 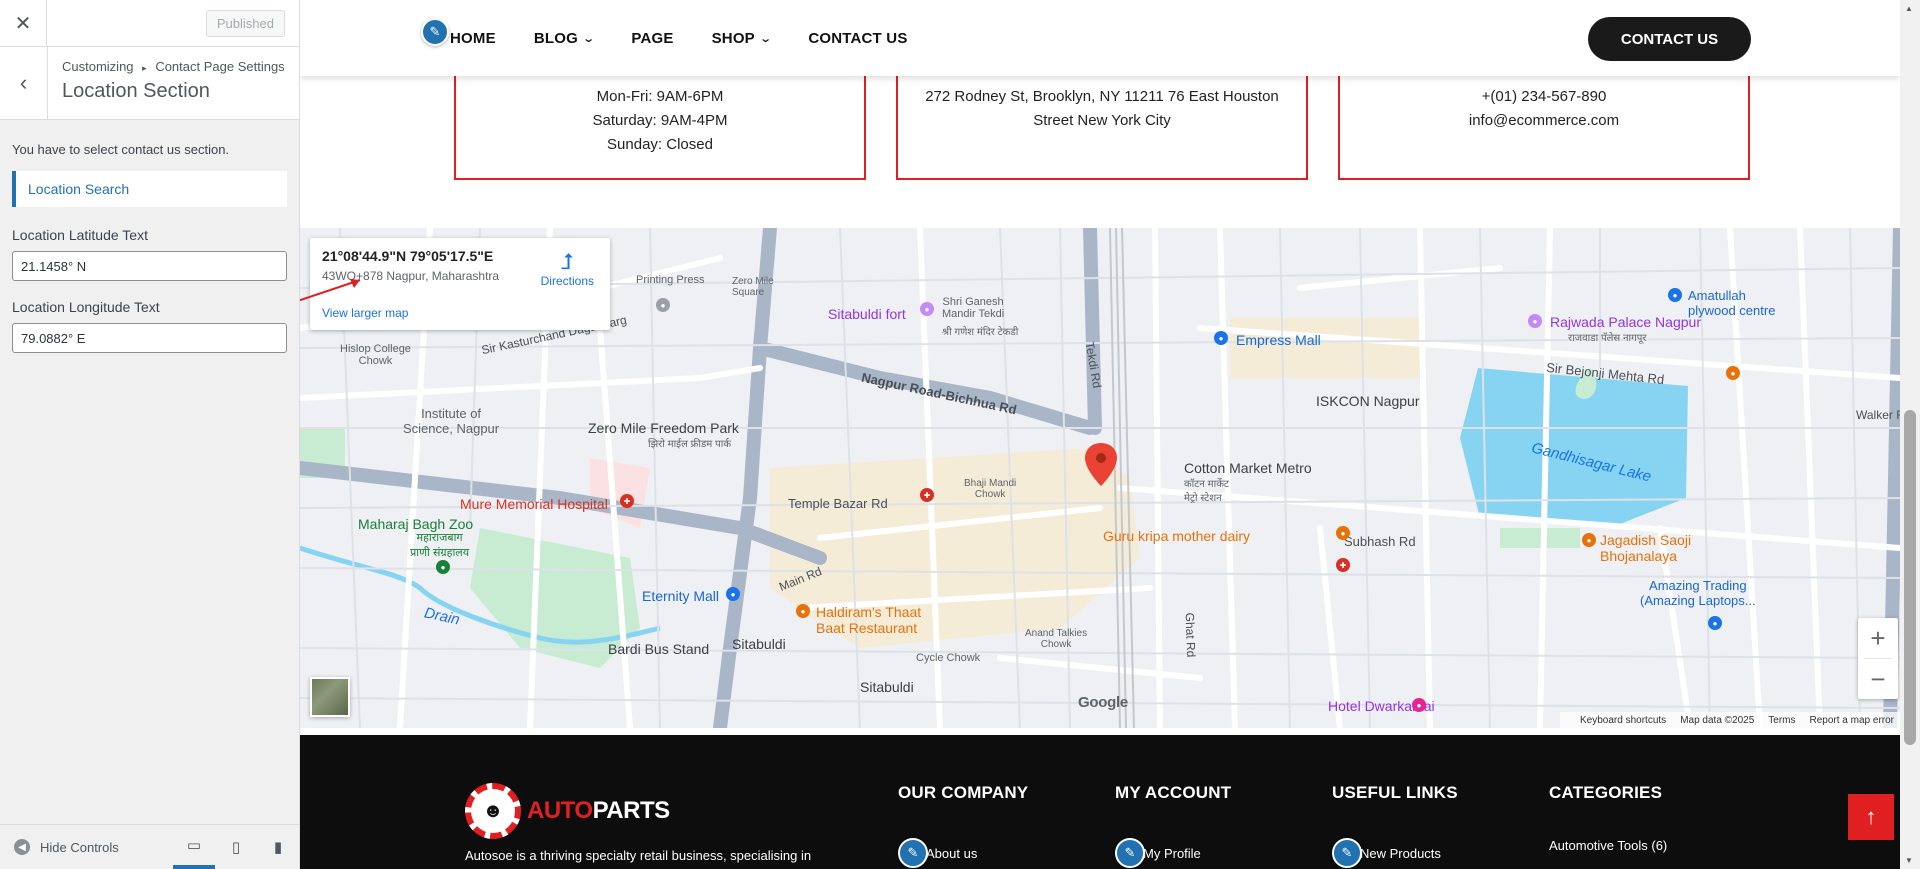 What do you see at coordinates (1781, 720) in the screenshot?
I see `terms-link: Terms` at bounding box center [1781, 720].